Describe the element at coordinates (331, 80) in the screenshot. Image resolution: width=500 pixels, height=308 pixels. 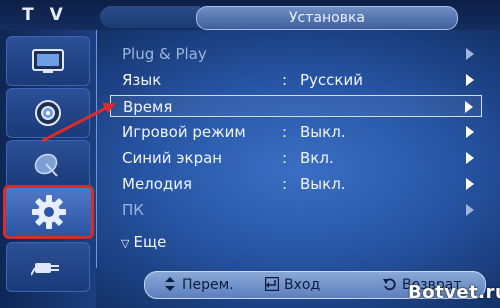
I see `menu-item-value: Русский` at that location.